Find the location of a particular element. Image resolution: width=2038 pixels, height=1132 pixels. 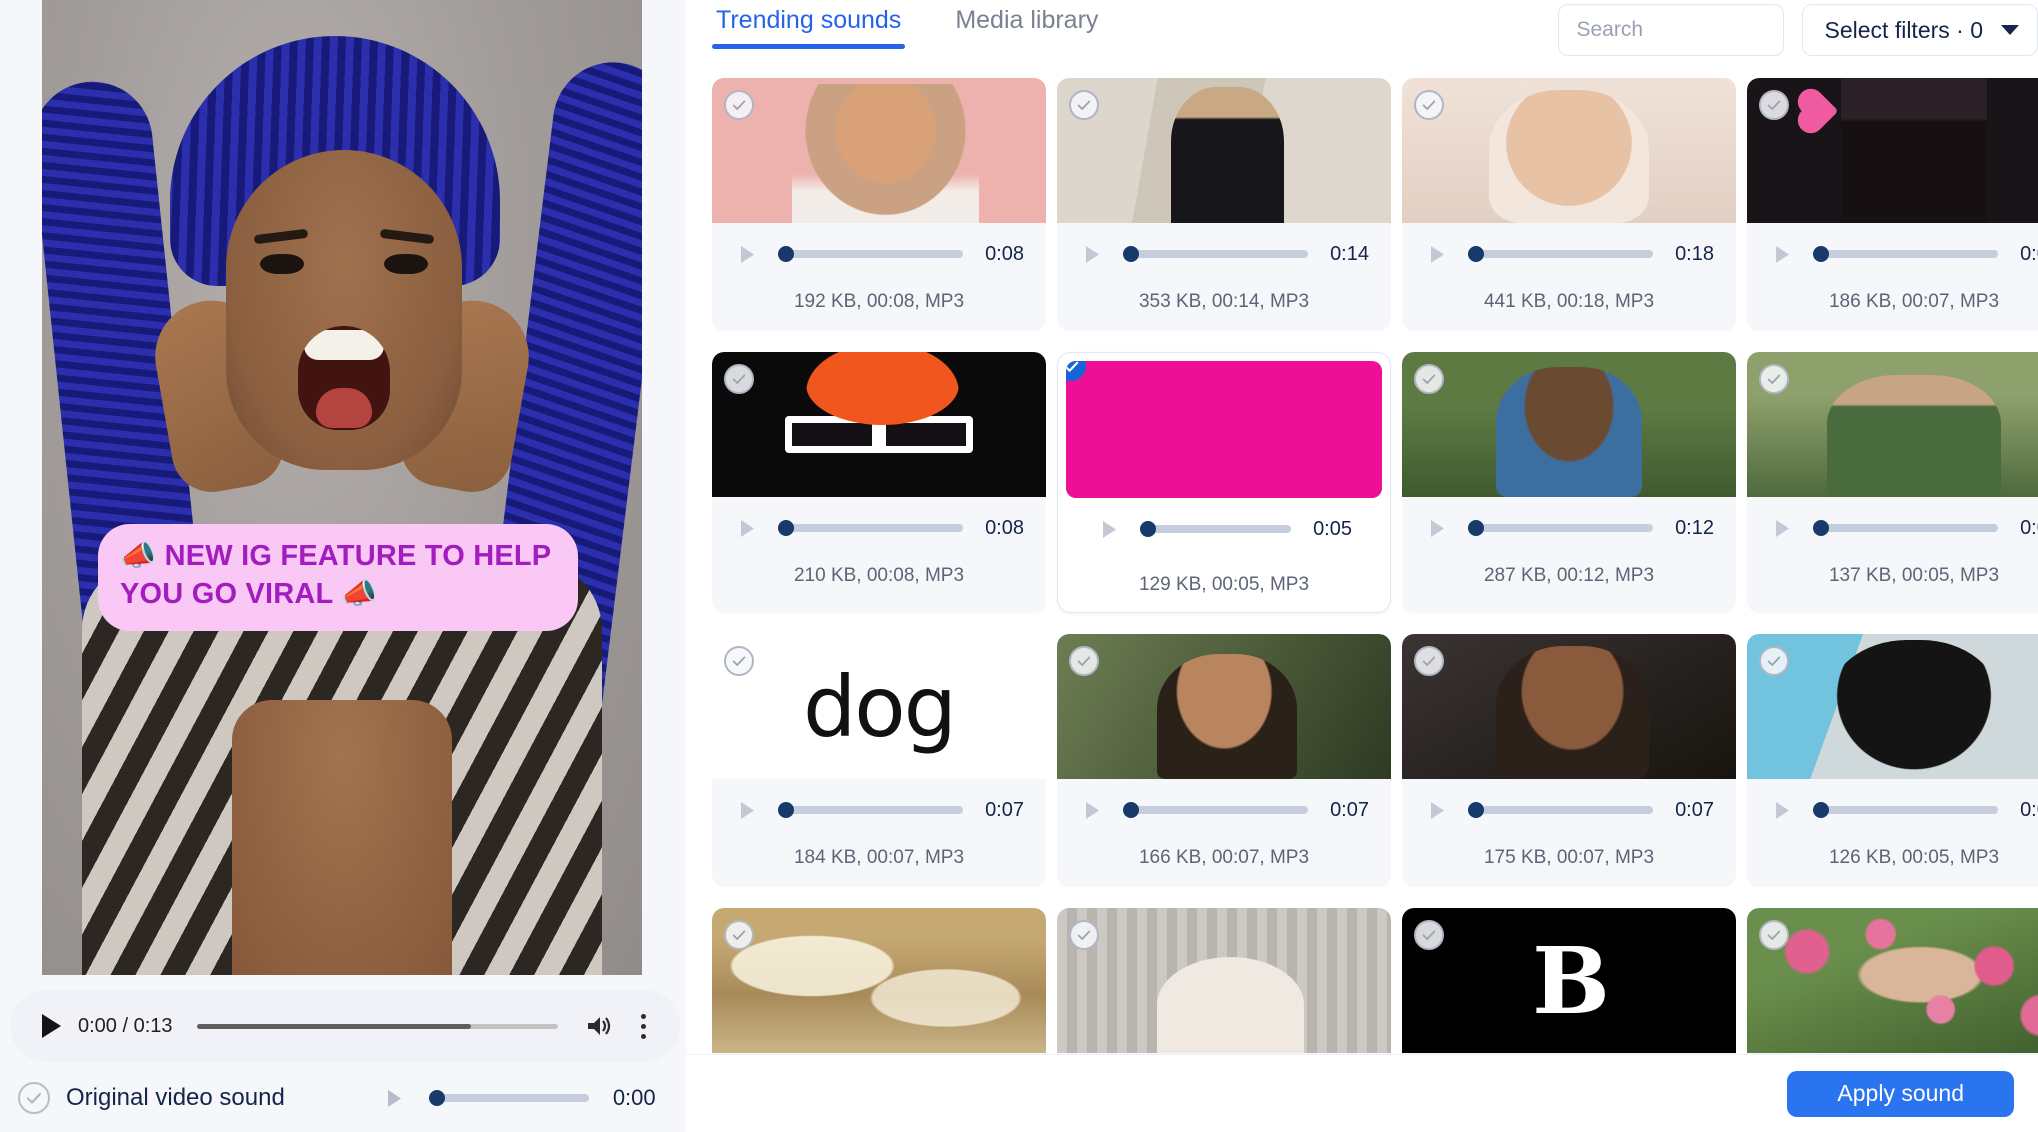

sound-card: 0:07 175 KB, 00:07, MP3 is located at coordinates (1569, 760).